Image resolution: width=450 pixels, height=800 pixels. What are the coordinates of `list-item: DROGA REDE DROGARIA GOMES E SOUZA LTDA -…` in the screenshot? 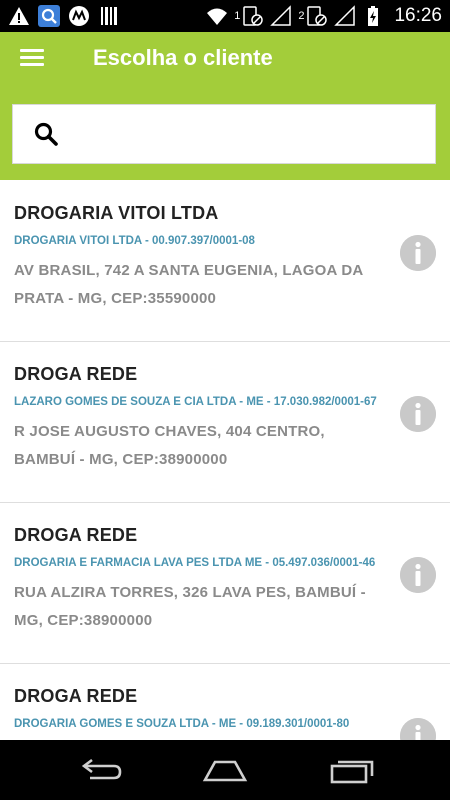 It's located at (225, 702).